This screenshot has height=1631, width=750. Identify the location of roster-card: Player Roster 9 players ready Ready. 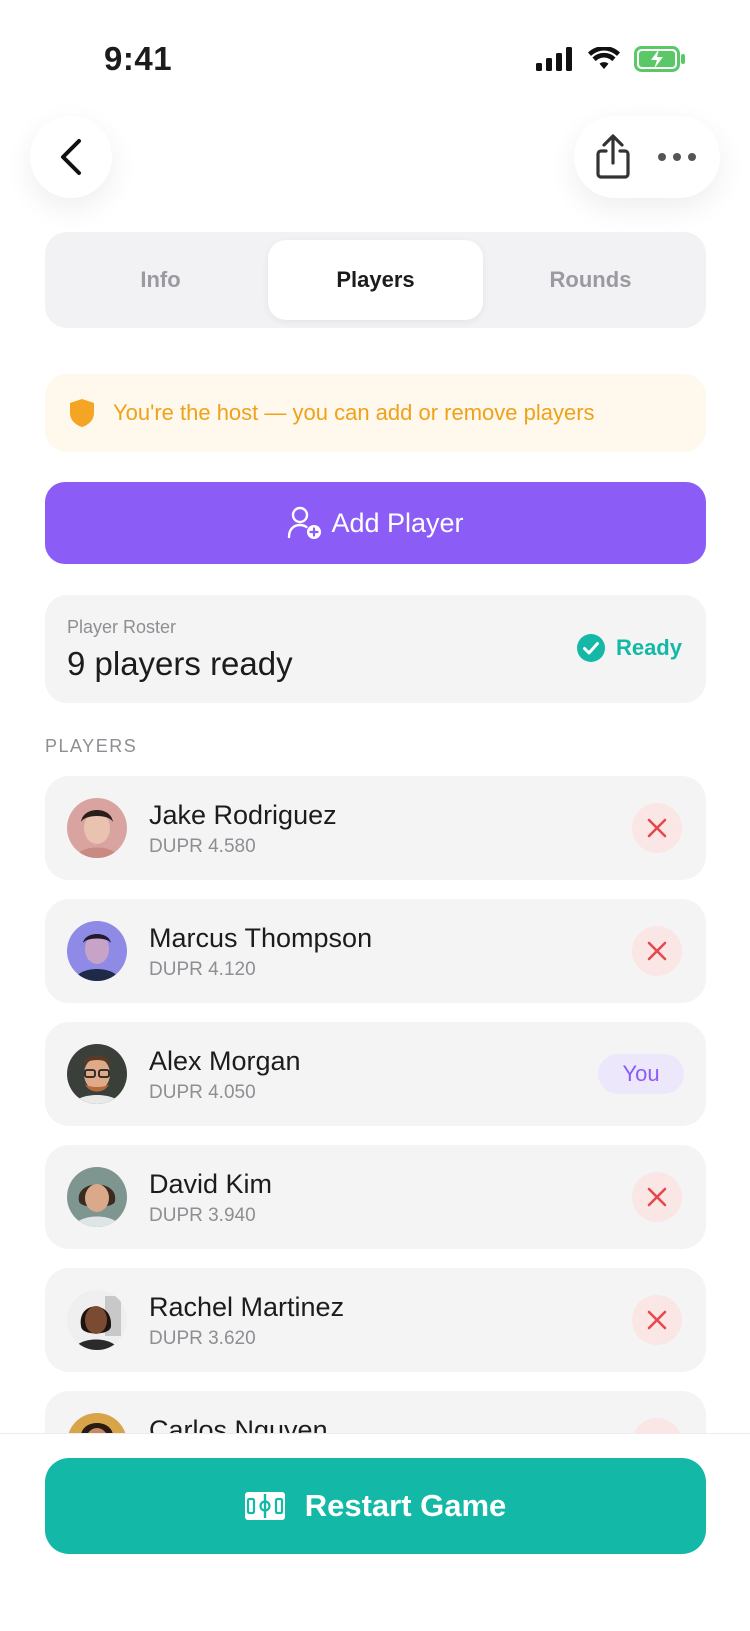
(375, 649).